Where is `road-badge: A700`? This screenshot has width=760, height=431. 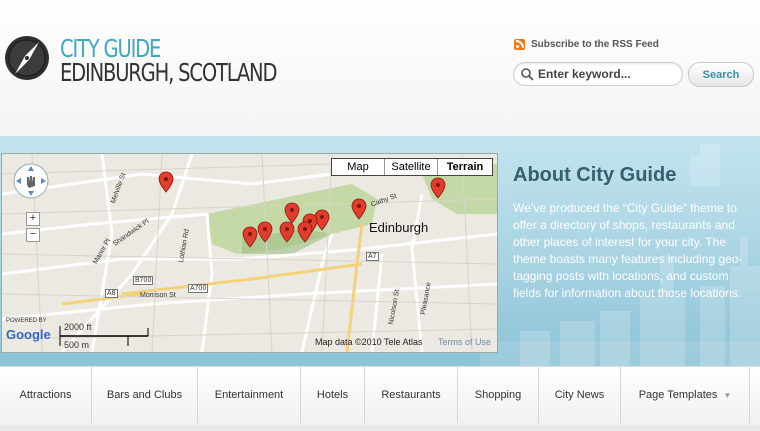 road-badge: A700 is located at coordinates (198, 288).